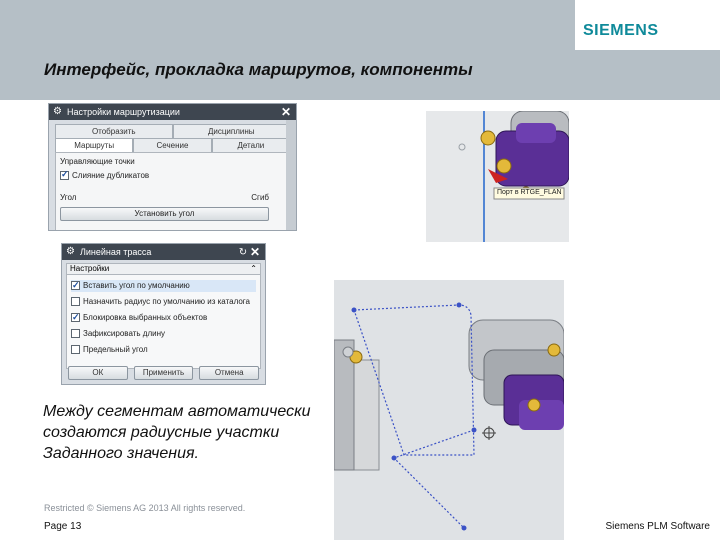 The width and height of the screenshot is (720, 540). I want to click on tab-section: Сечение, so click(172, 145).